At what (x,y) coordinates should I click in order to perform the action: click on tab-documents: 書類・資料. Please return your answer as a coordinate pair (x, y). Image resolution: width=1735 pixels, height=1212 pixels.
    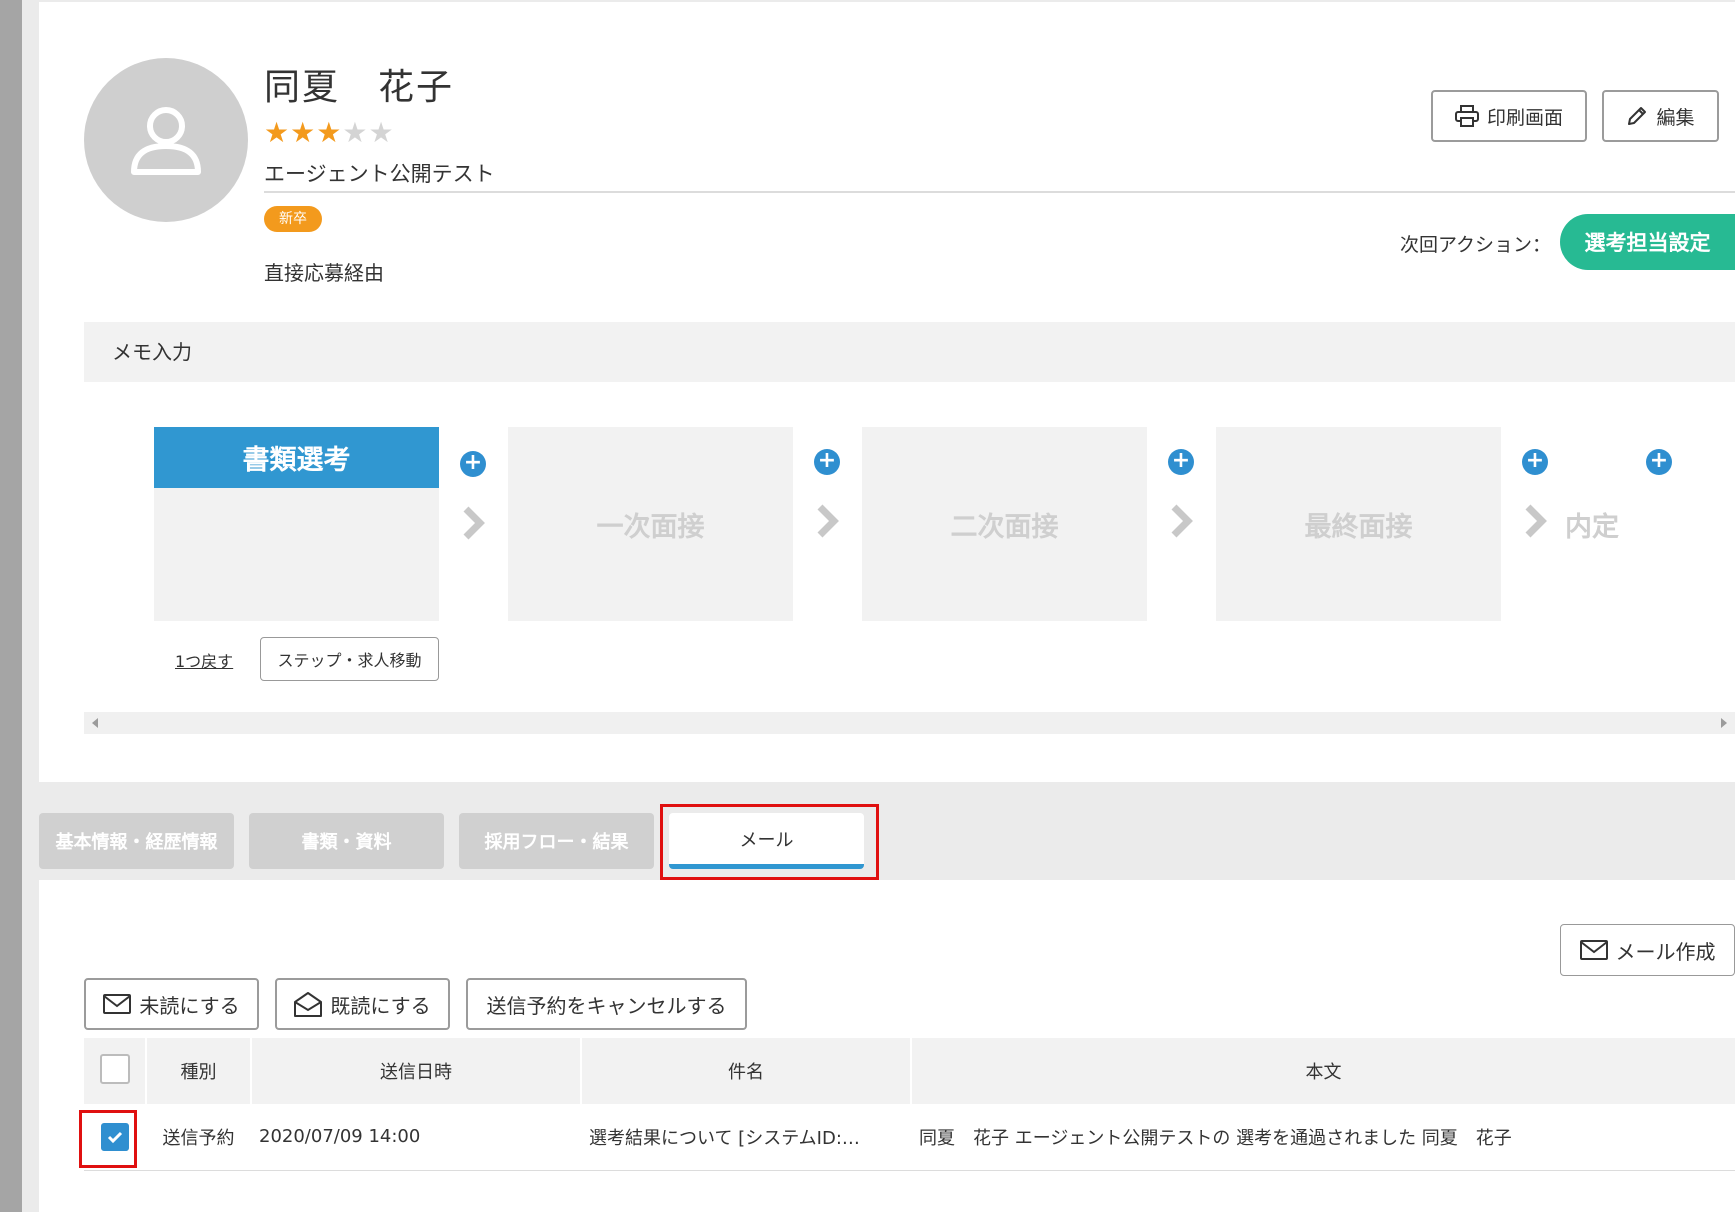
    Looking at the image, I should click on (346, 841).